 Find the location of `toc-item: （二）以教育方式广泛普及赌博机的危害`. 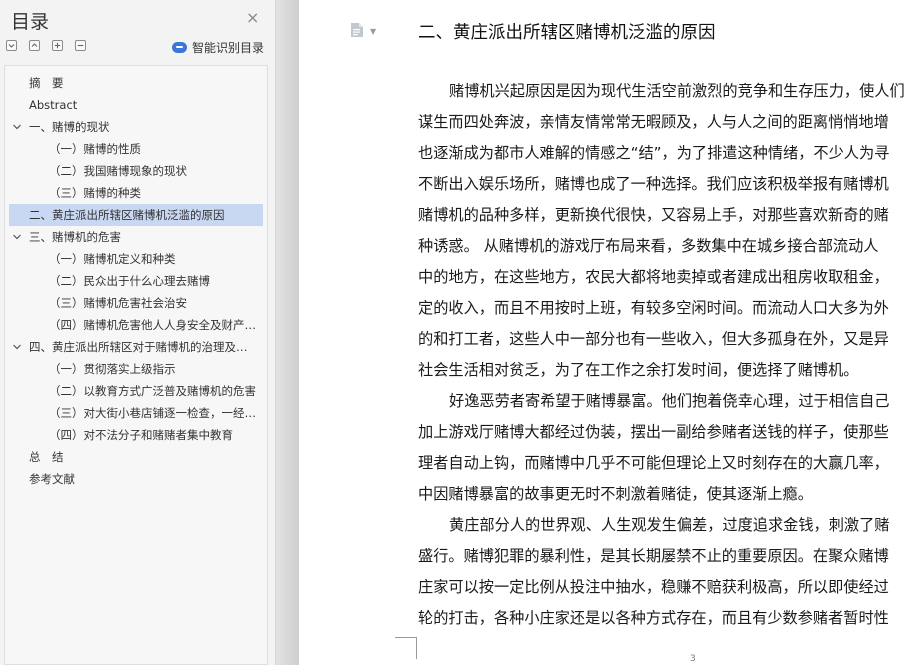

toc-item: （二）以教育方式广泛普及赌博机的危害 is located at coordinates (136, 391).